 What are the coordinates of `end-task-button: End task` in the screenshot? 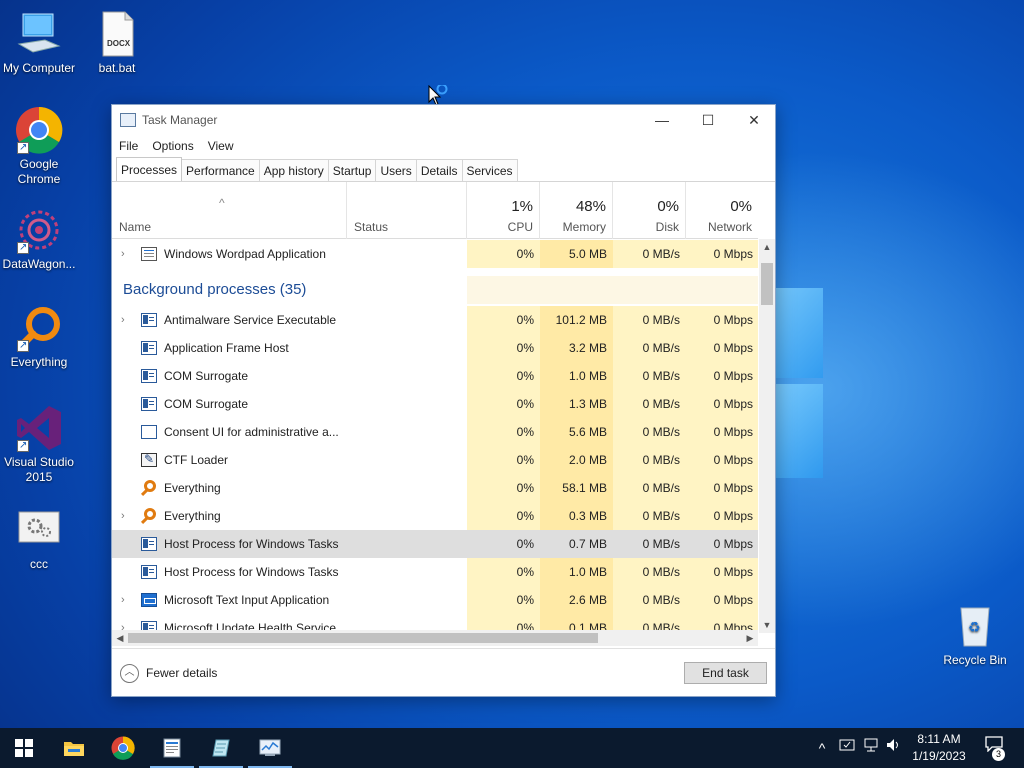 It's located at (725, 673).